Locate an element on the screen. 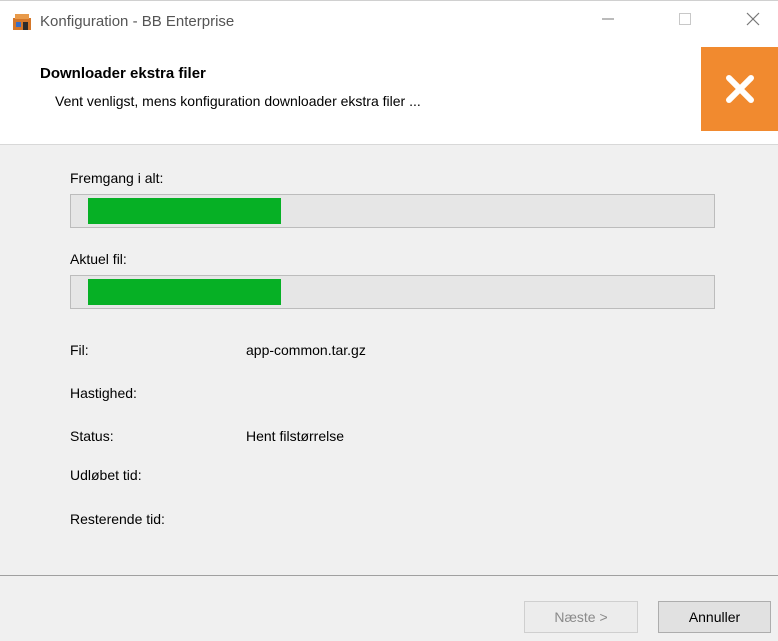  maximize-icon is located at coordinates (685, 19).